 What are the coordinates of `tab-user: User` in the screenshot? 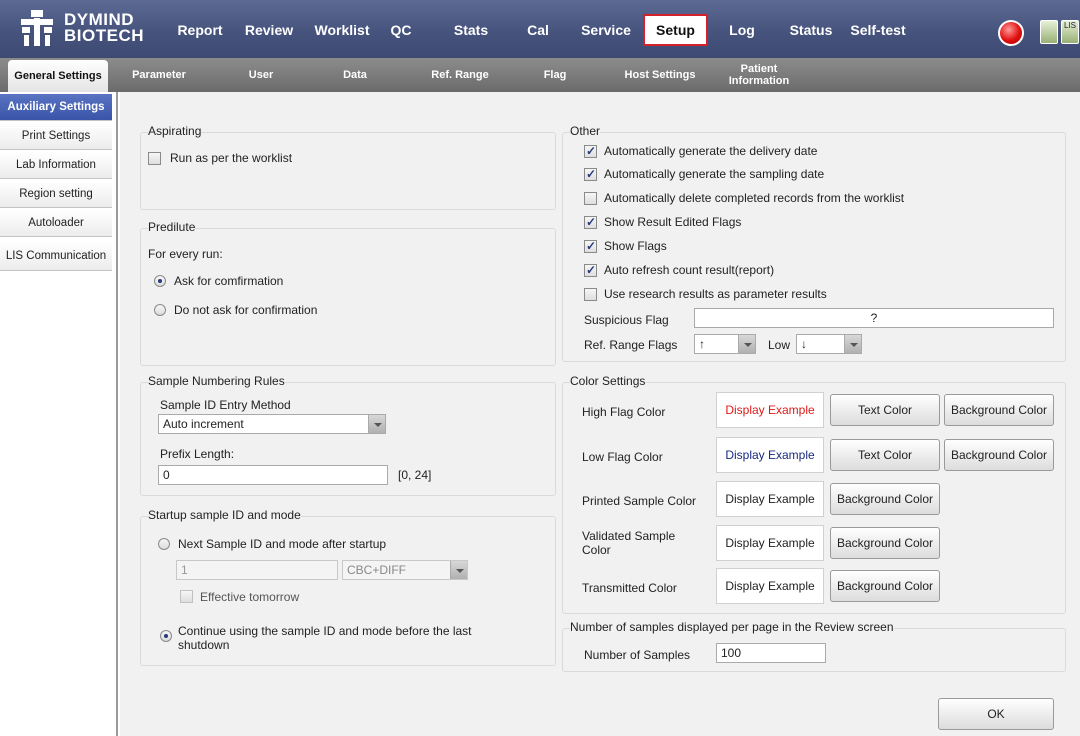 It's located at (261, 75).